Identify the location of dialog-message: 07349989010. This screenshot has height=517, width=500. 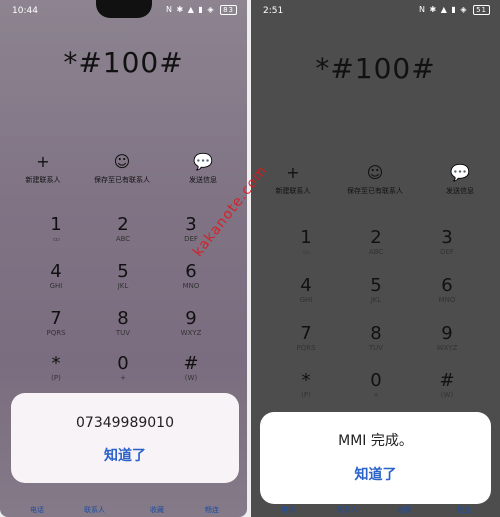
(125, 423).